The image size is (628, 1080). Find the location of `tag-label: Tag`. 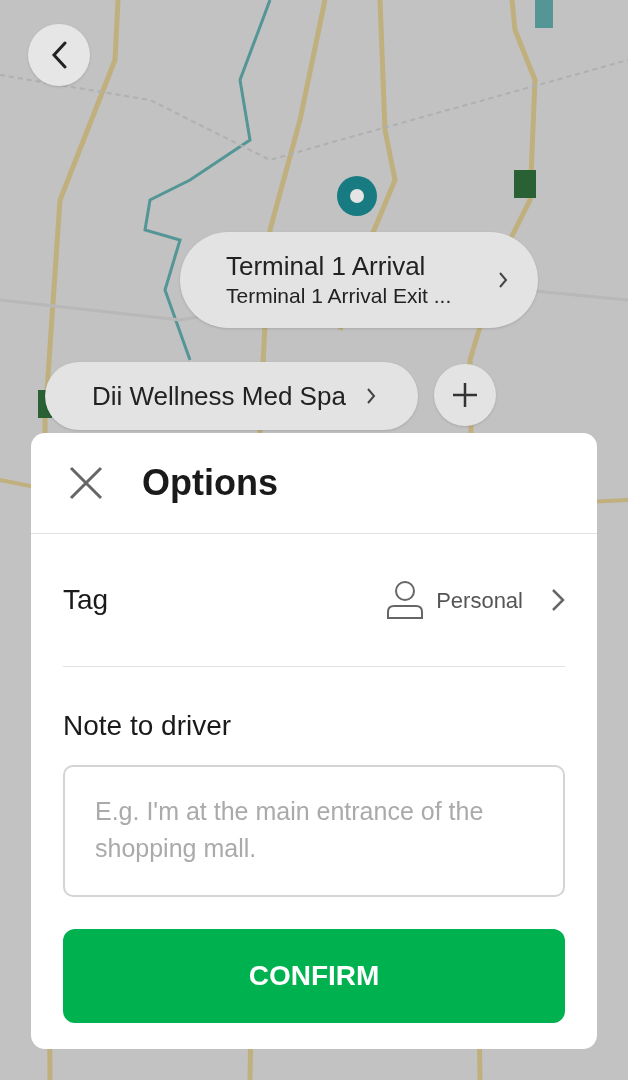

tag-label: Tag is located at coordinates (86, 600).